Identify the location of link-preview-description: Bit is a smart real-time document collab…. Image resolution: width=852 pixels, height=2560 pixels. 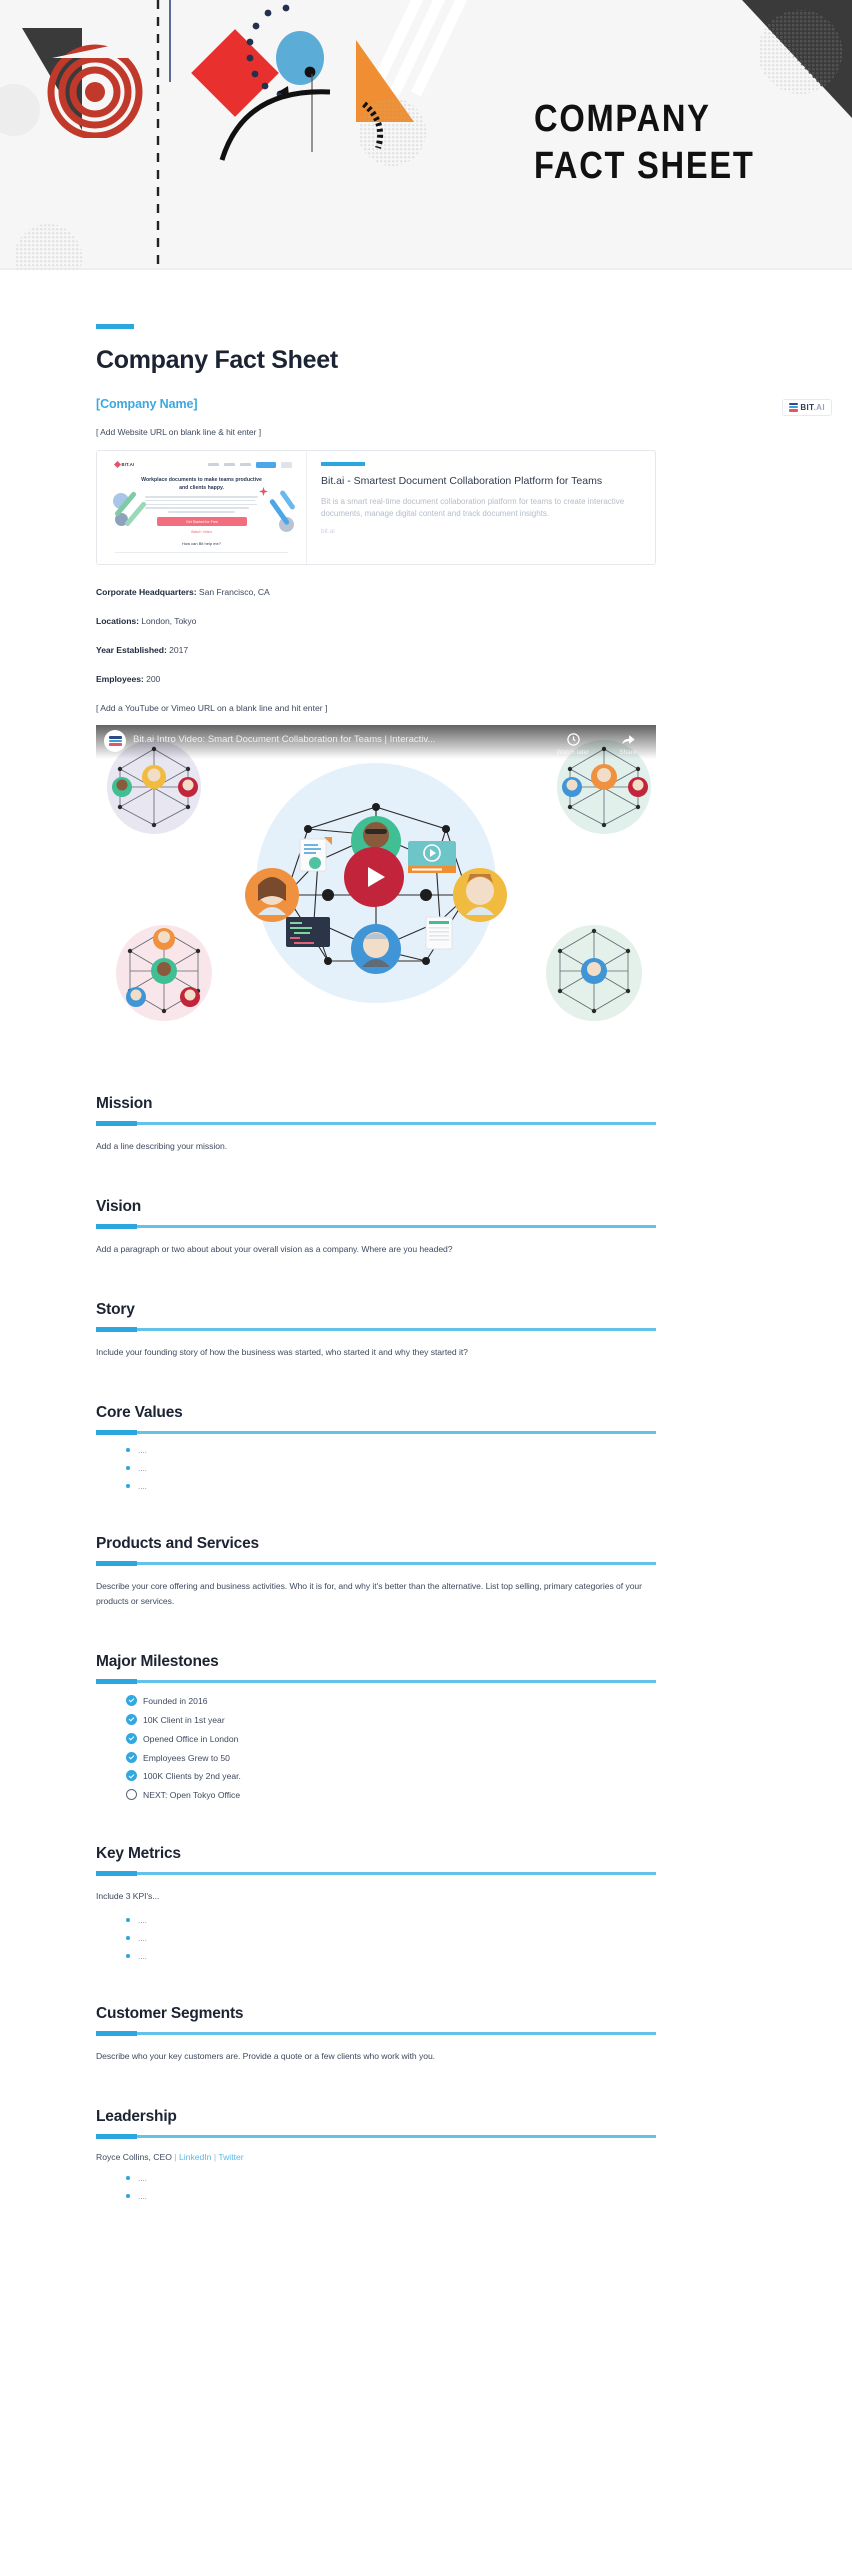
(473, 508).